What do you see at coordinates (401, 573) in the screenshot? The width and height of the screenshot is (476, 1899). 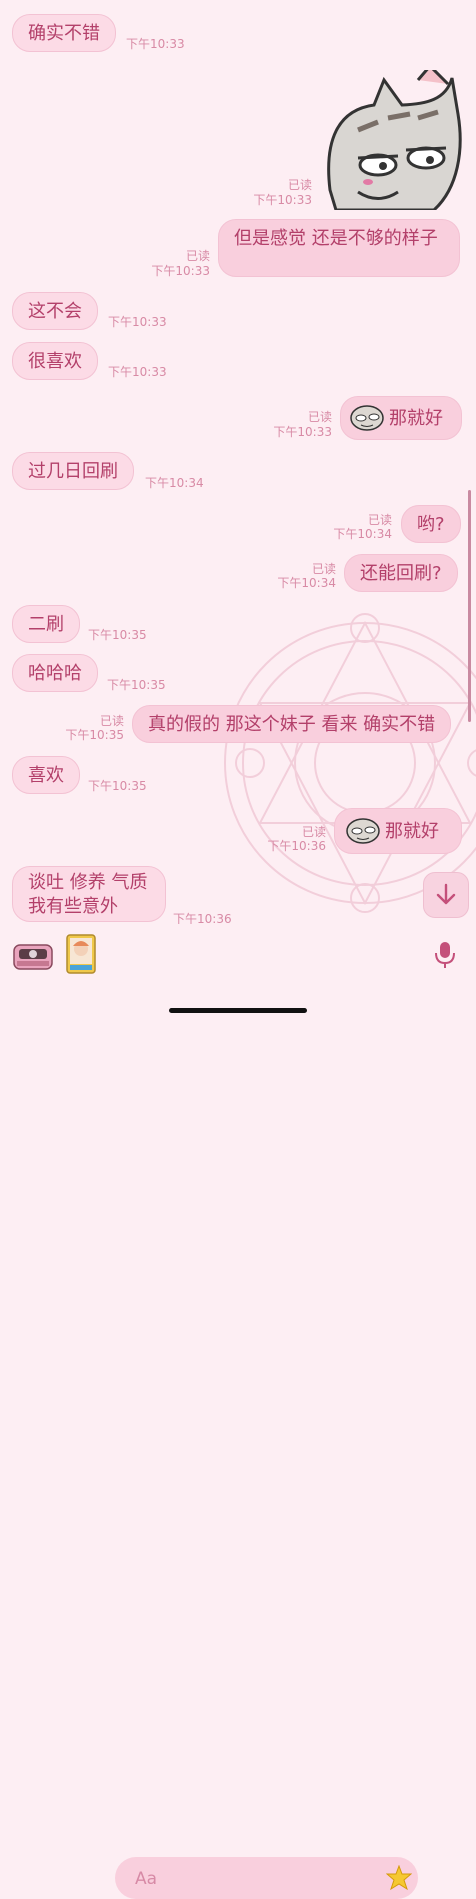 I see `message-bubble: 还能回刷?` at bounding box center [401, 573].